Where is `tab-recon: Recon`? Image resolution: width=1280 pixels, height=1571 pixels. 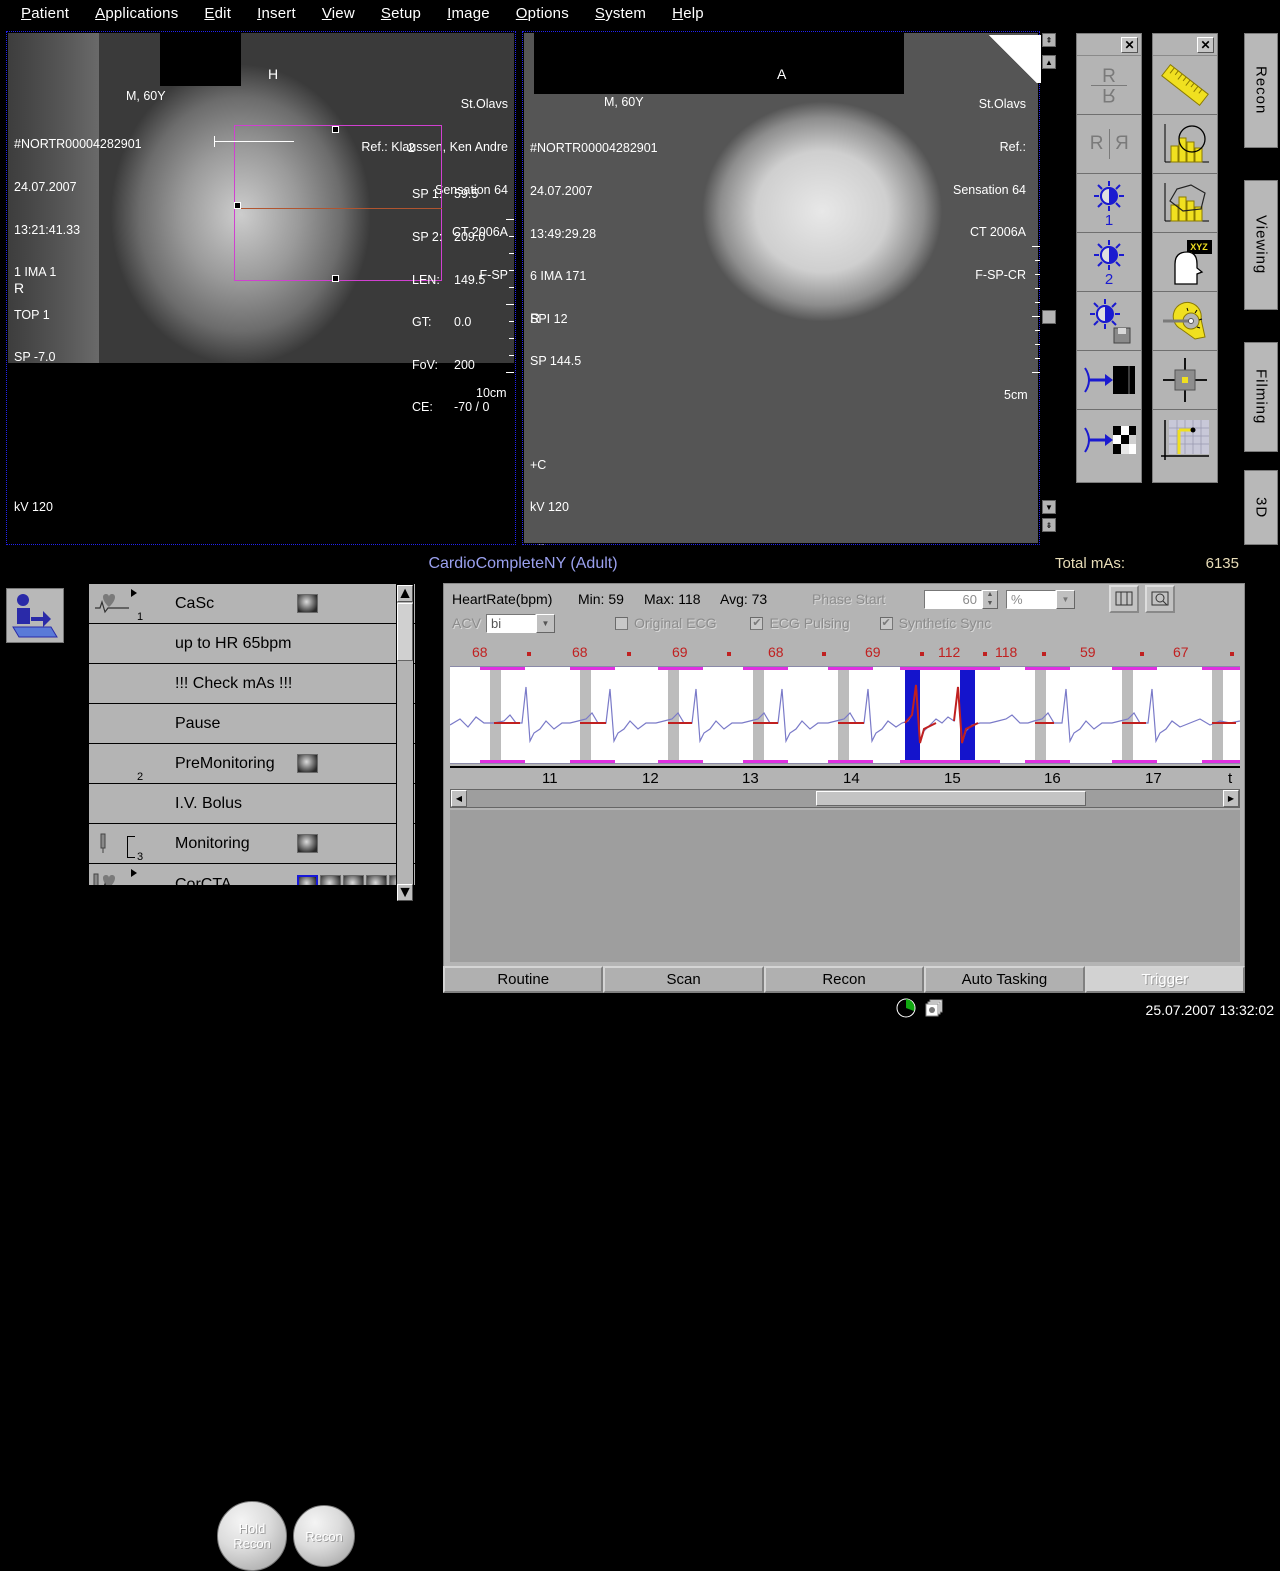 tab-recon: Recon is located at coordinates (844, 979).